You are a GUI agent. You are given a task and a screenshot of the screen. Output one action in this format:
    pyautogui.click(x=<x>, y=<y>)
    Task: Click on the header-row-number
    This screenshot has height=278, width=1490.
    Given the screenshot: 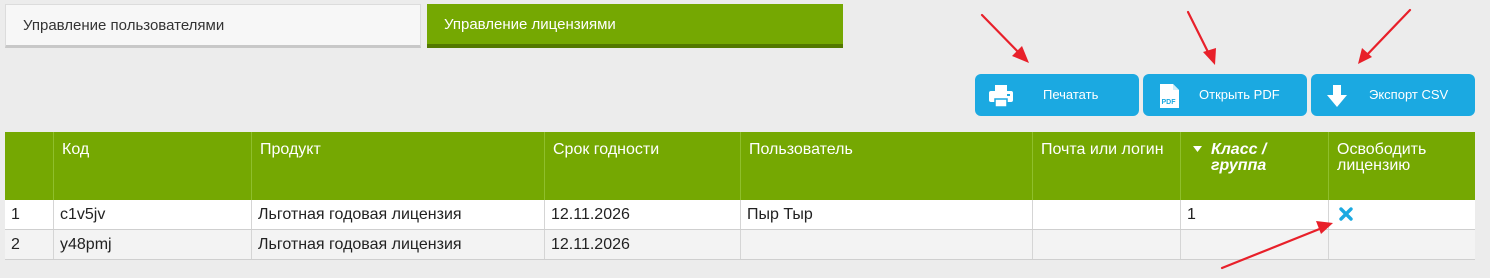 What is the action you would take?
    pyautogui.click(x=29, y=166)
    